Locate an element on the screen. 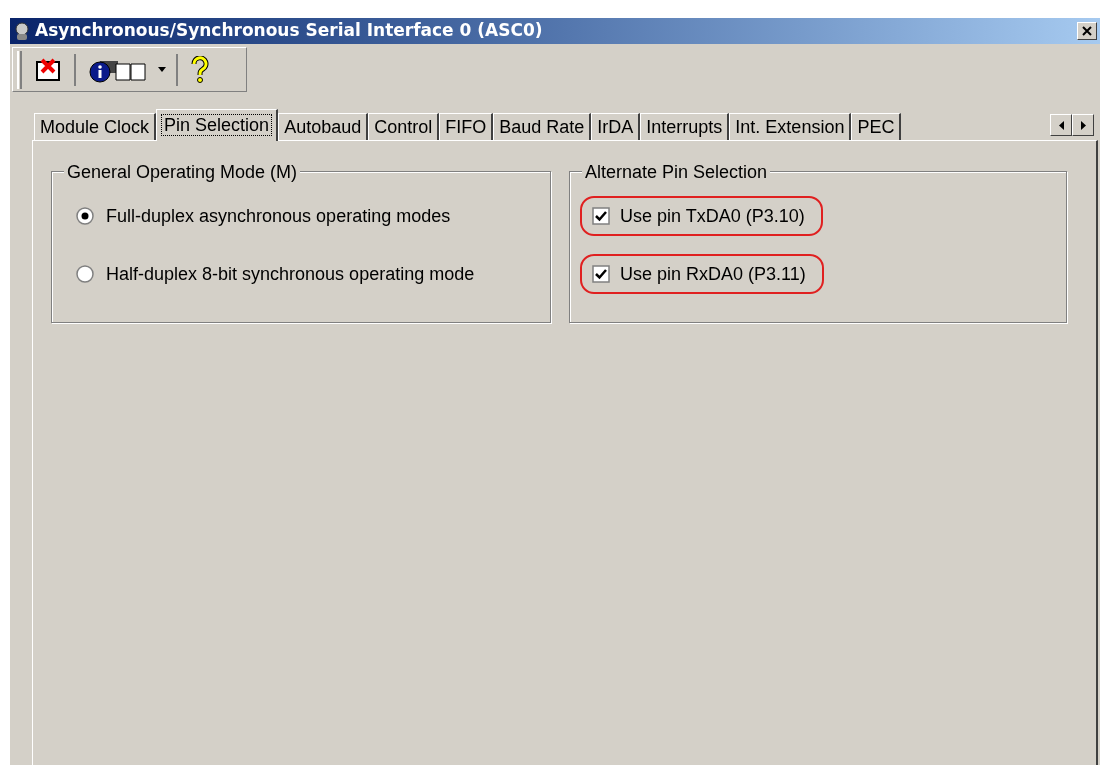 The width and height of the screenshot is (1109, 765). option-label: Half-duplex 8-bit synchronous operating mode is located at coordinates (290, 274).